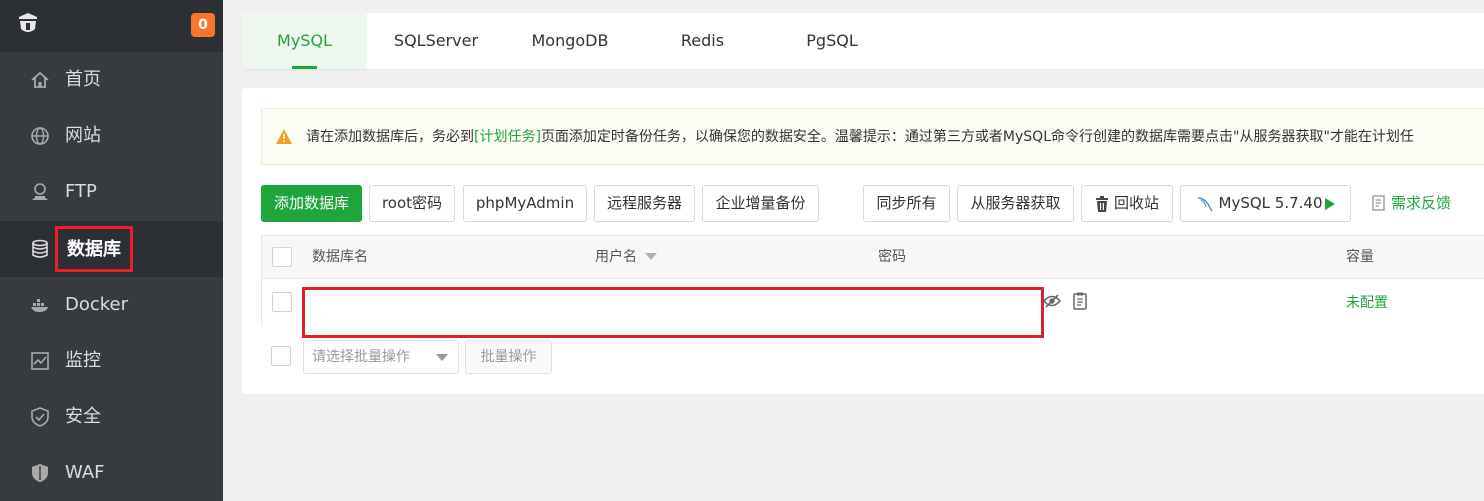 Image resolution: width=1484 pixels, height=501 pixels. Describe the element at coordinates (111, 136) in the screenshot. I see `sidebar-item-website: 网站` at that location.